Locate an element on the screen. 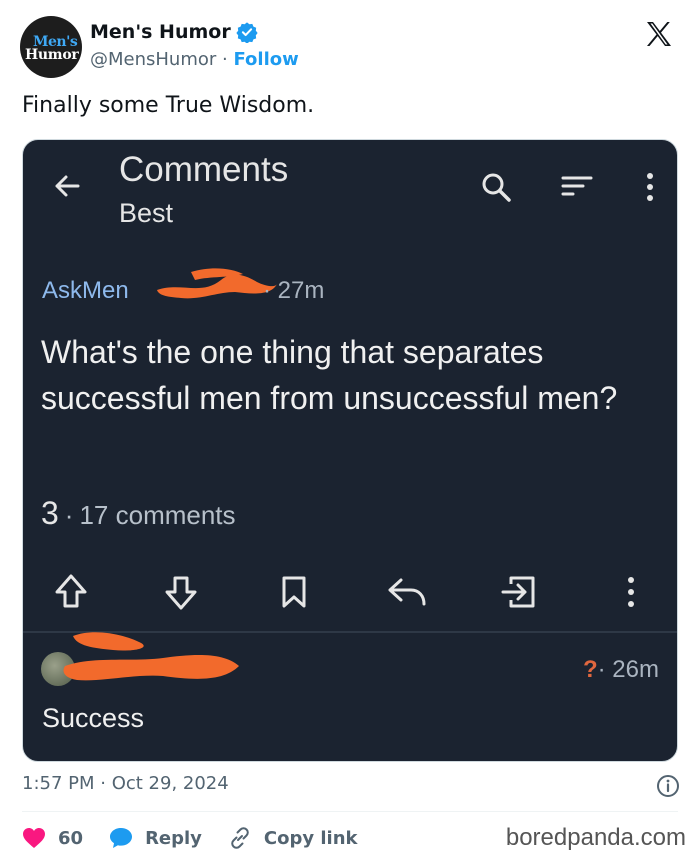 The width and height of the screenshot is (700, 865). like-count: 60 is located at coordinates (71, 838).